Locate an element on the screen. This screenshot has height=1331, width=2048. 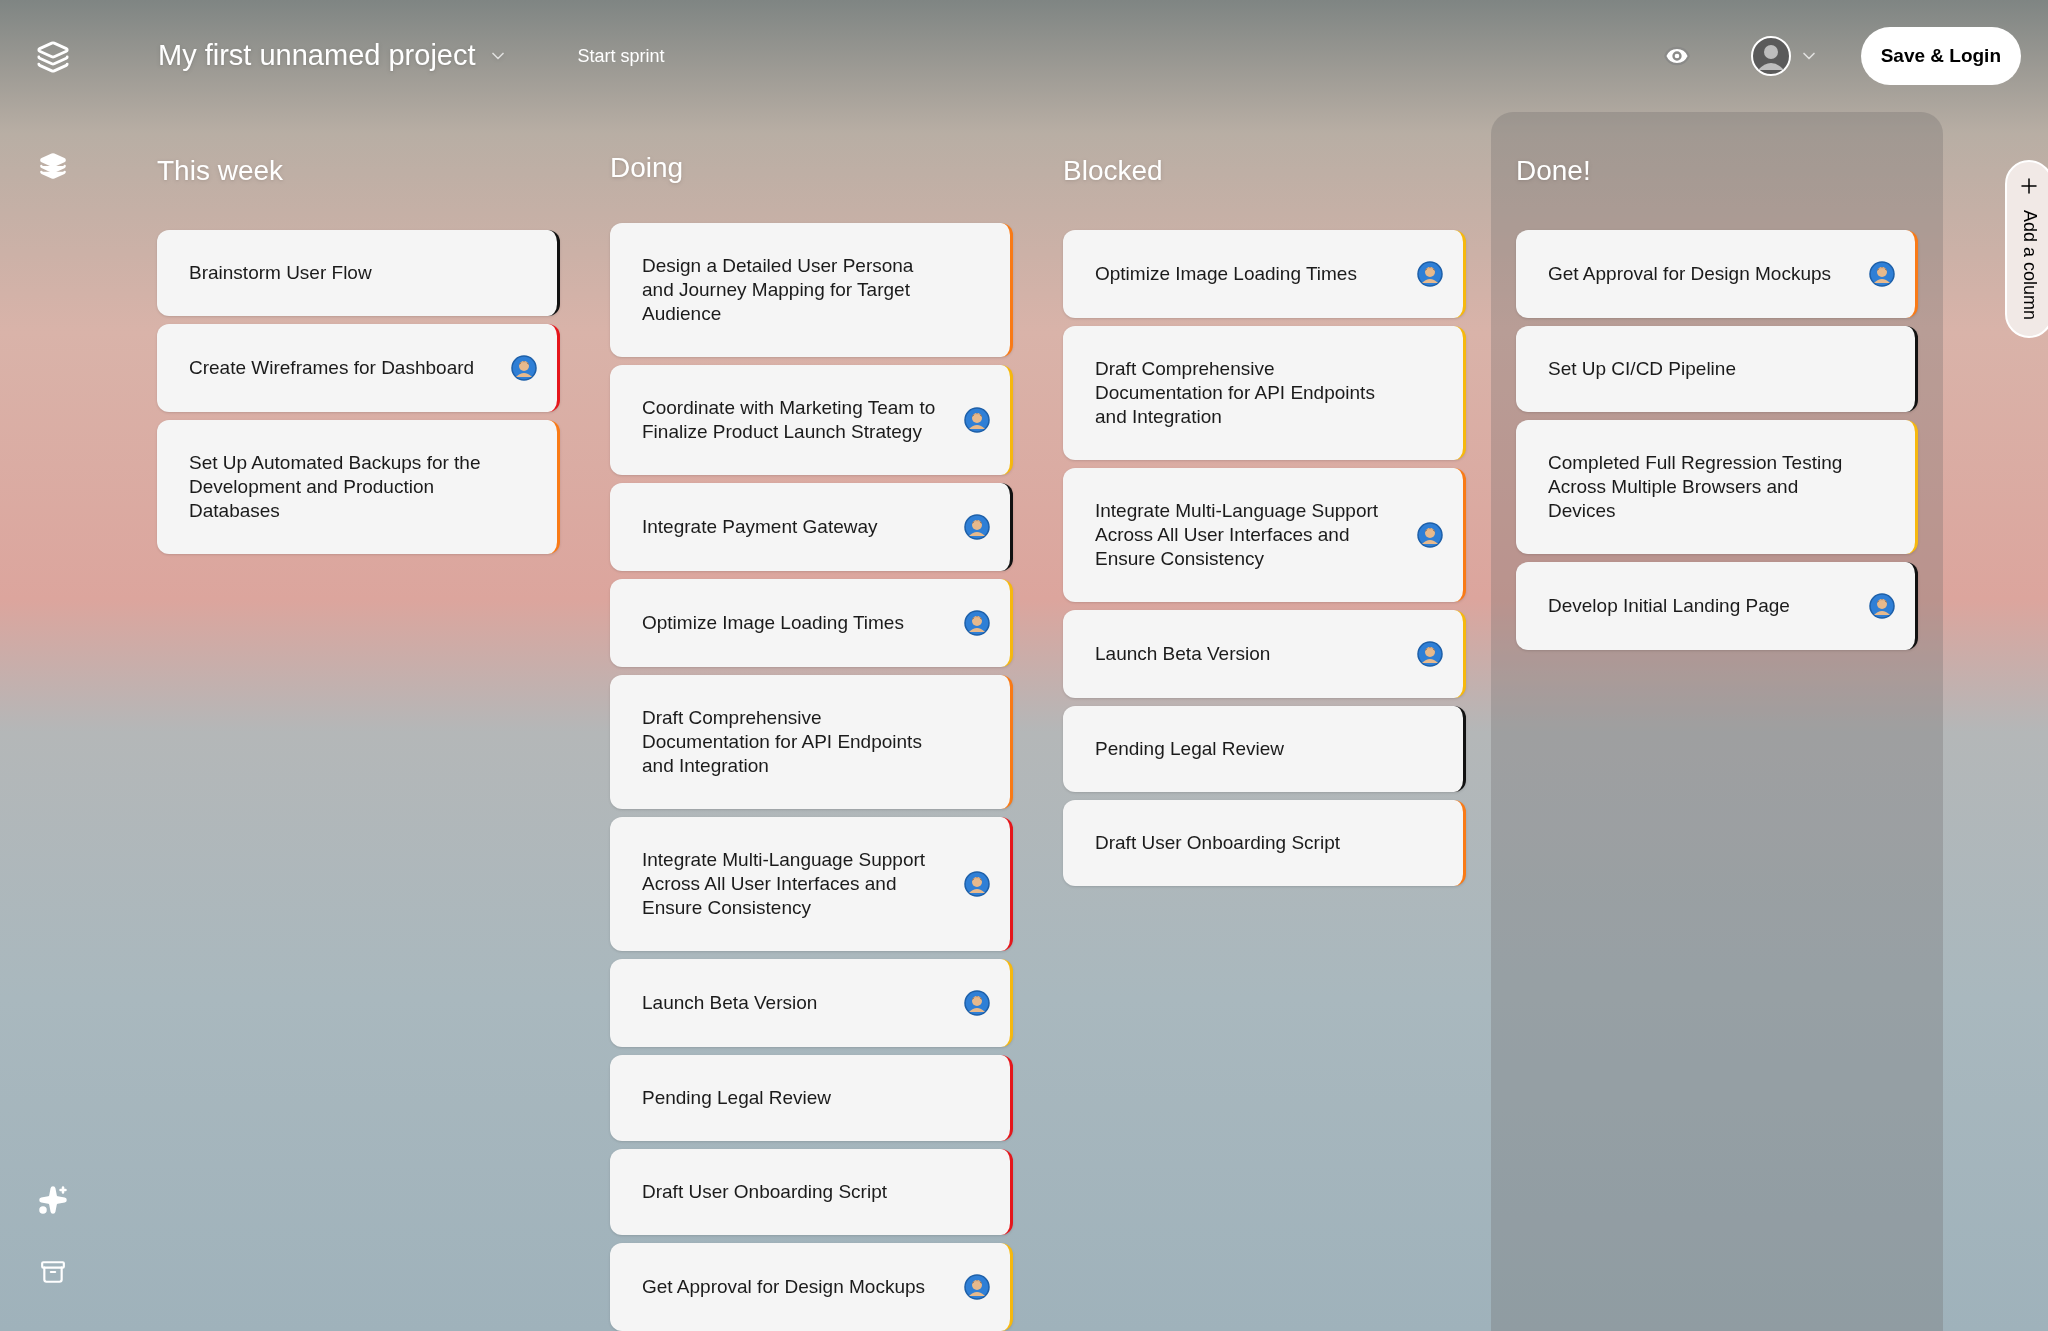
task-card: Create Wireframes for Dashboard is located at coordinates (358, 368).